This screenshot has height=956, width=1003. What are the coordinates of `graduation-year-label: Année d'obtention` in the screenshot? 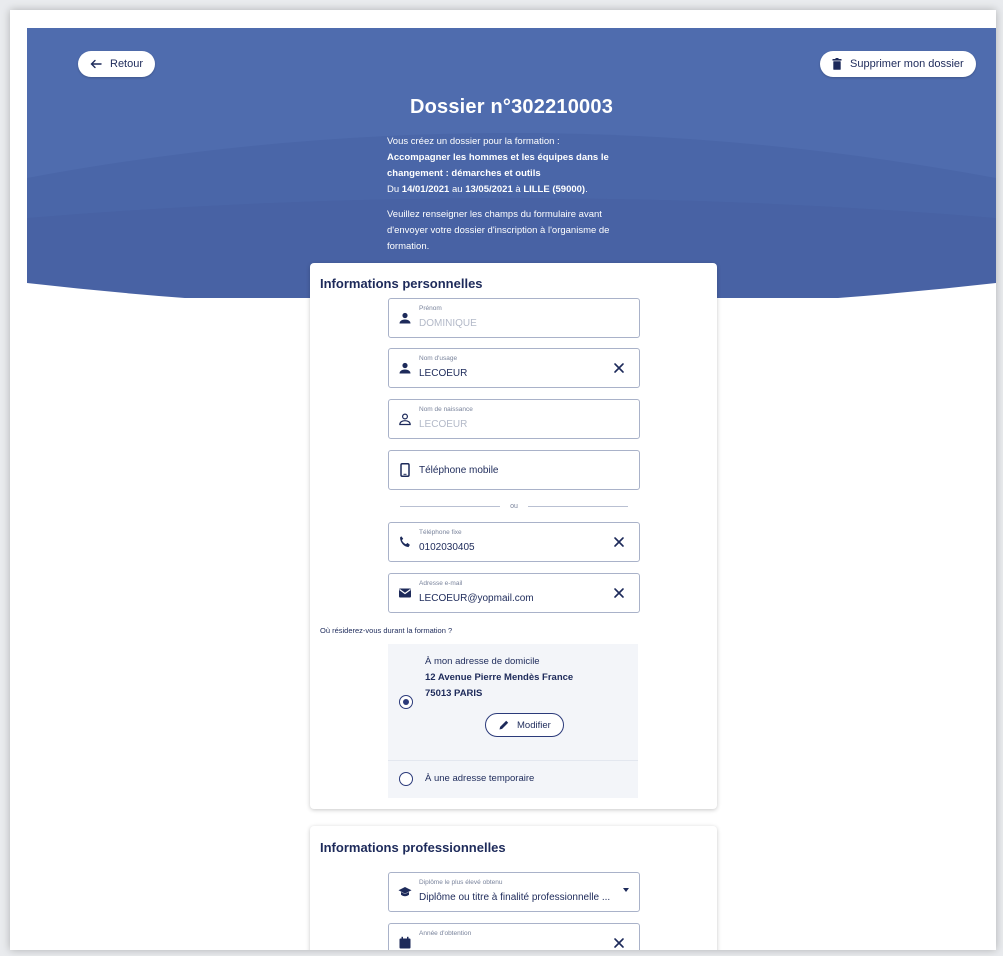 It's located at (445, 933).